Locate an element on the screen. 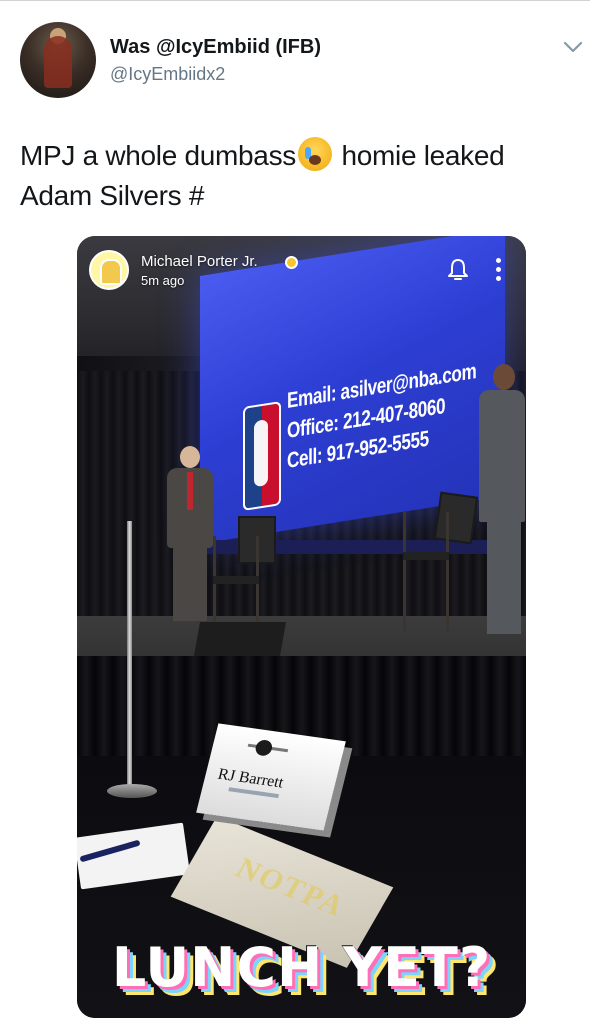 The width and height of the screenshot is (590, 1024). verified-badge-icon is located at coordinates (291, 262).